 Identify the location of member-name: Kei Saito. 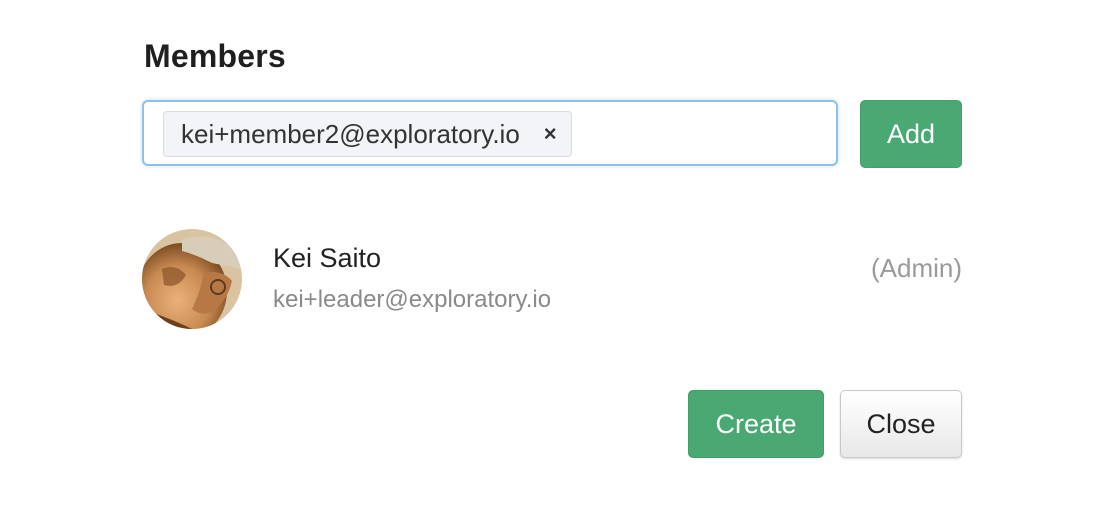
(327, 258).